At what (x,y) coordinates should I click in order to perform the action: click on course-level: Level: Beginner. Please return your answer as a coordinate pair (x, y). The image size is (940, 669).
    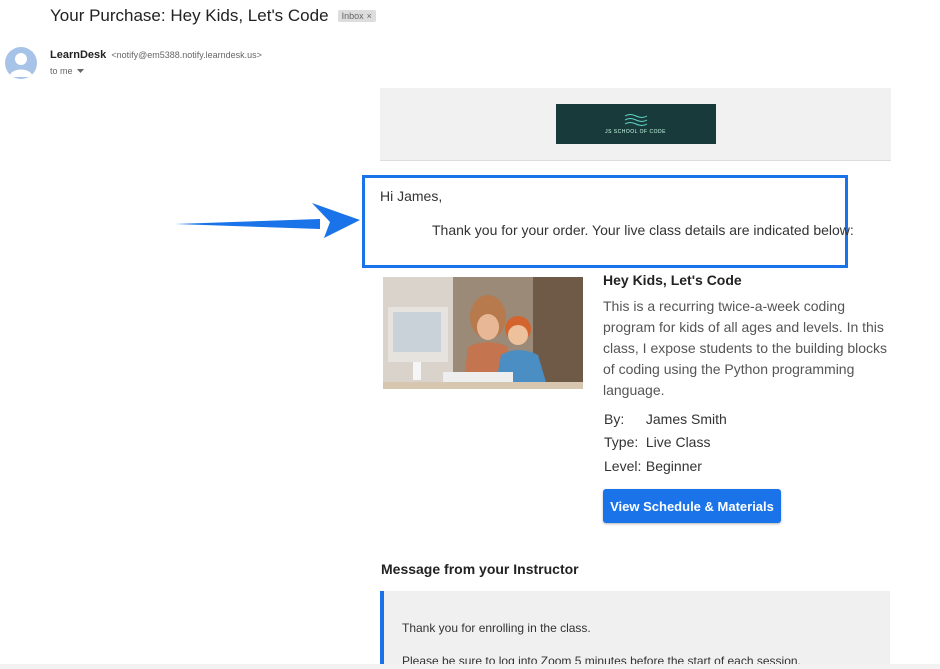
    Looking at the image, I should click on (653, 466).